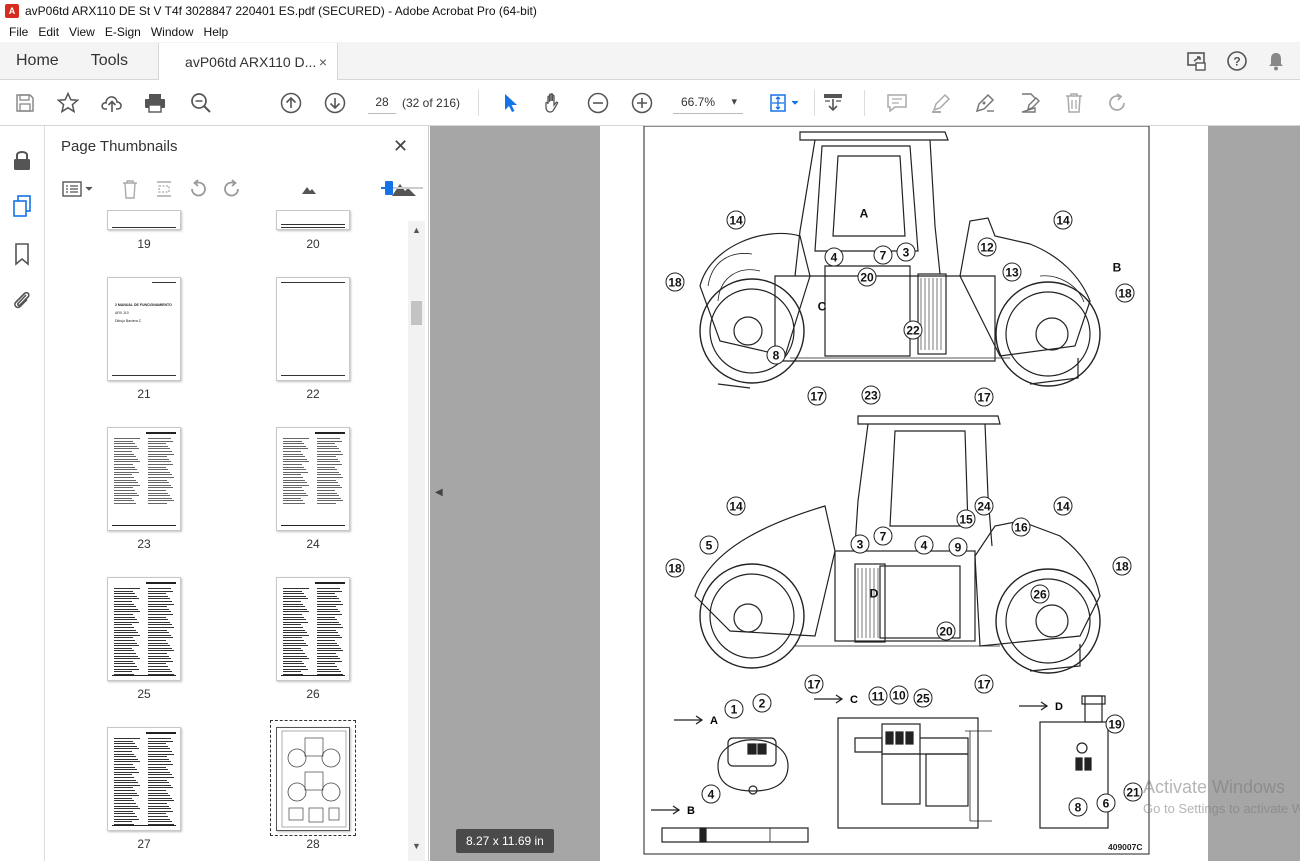 Image resolution: width=1300 pixels, height=861 pixels. I want to click on edit-pdf-icon, so click(1029, 103).